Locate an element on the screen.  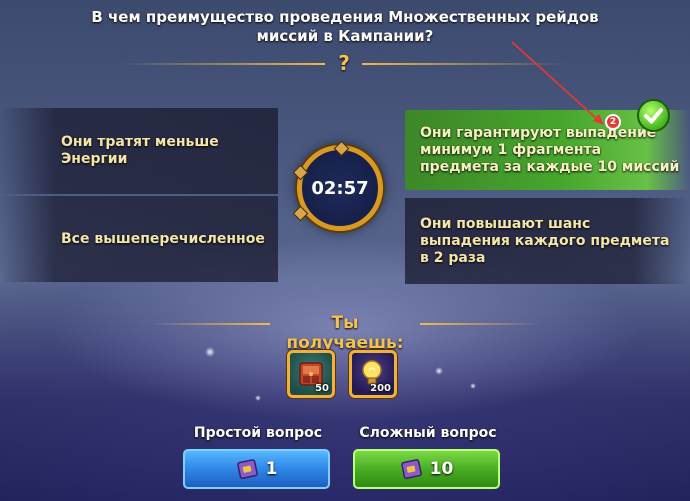
hard-question-button: 10 is located at coordinates (426, 469).